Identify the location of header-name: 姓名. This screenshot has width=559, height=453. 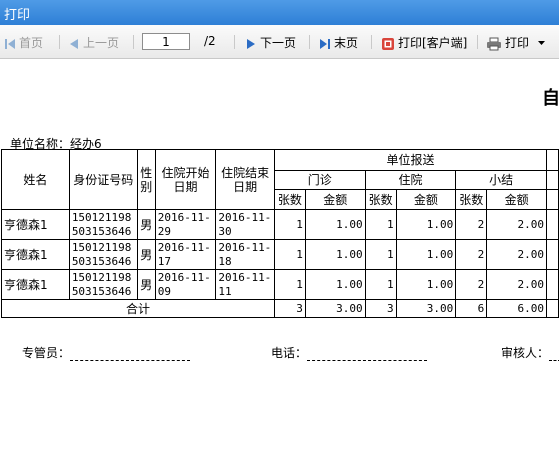
(35, 179).